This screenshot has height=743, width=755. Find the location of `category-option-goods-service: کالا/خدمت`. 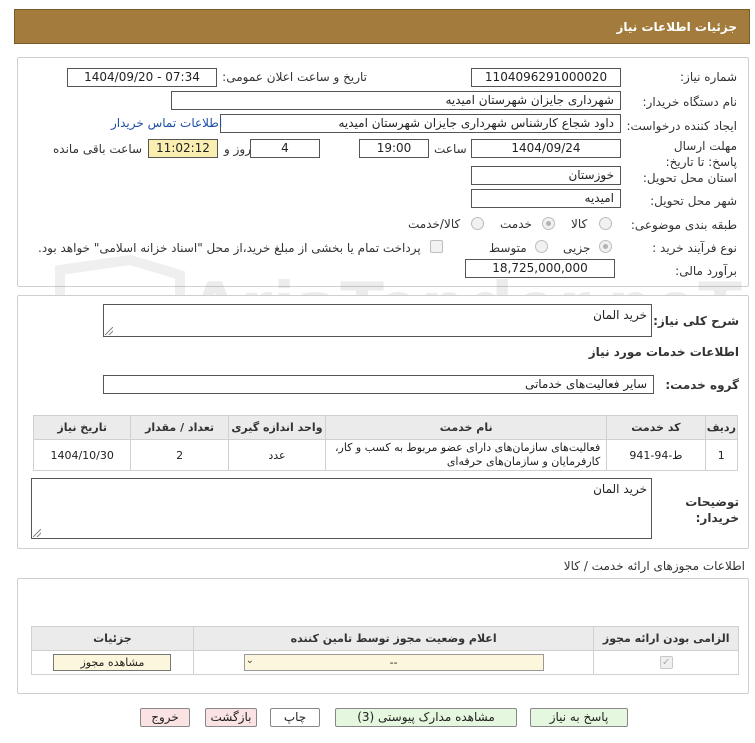

category-option-goods-service: کالا/خدمت is located at coordinates (434, 224).